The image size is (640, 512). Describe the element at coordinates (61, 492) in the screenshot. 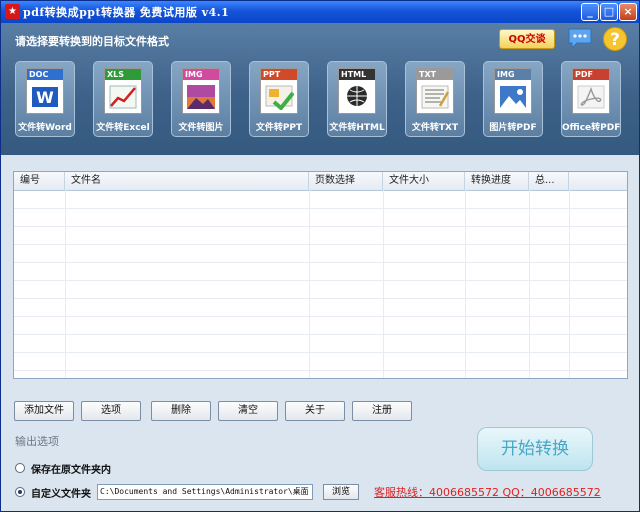

I see `custom-folder-label: 自定义文件夹` at that location.